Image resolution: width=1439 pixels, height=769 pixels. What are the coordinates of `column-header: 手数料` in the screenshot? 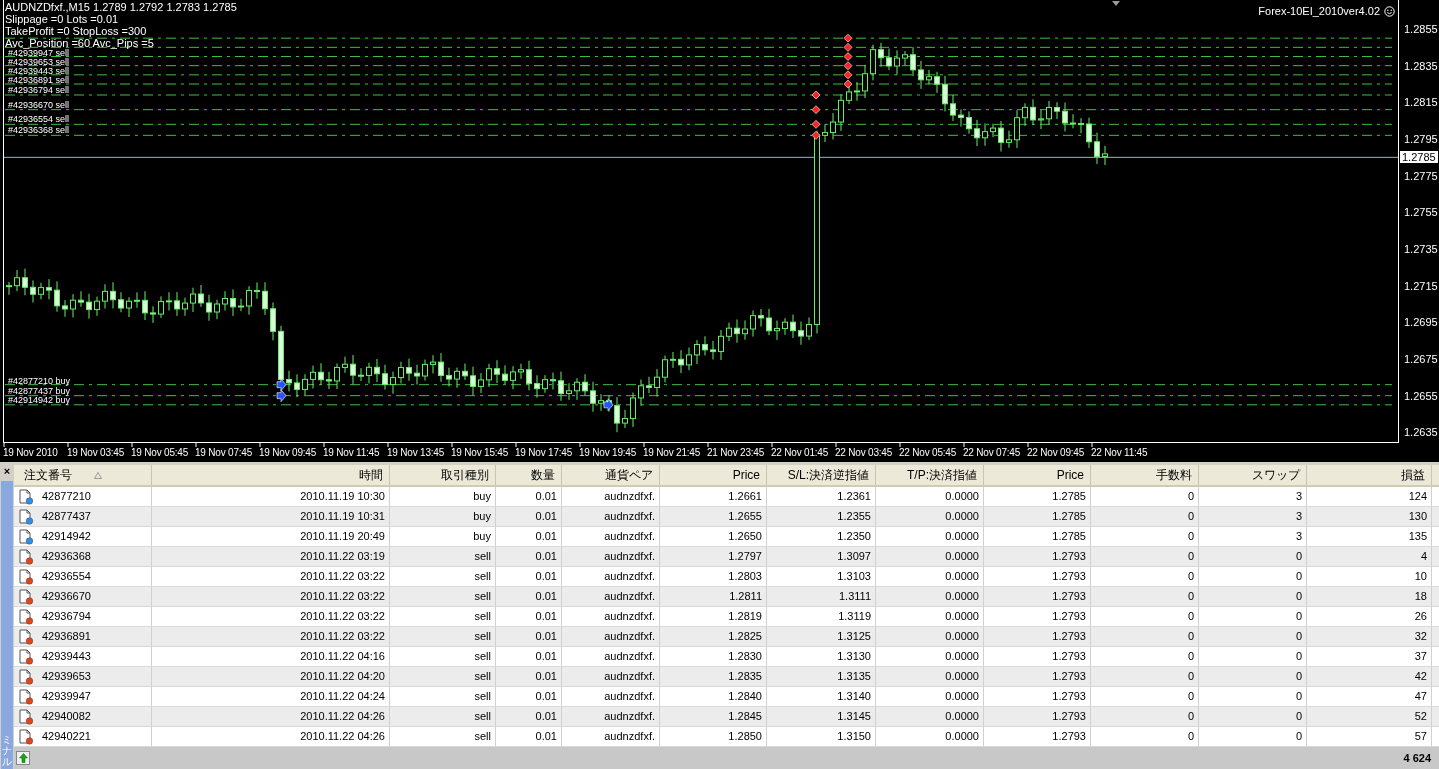 It's located at (1145, 475).